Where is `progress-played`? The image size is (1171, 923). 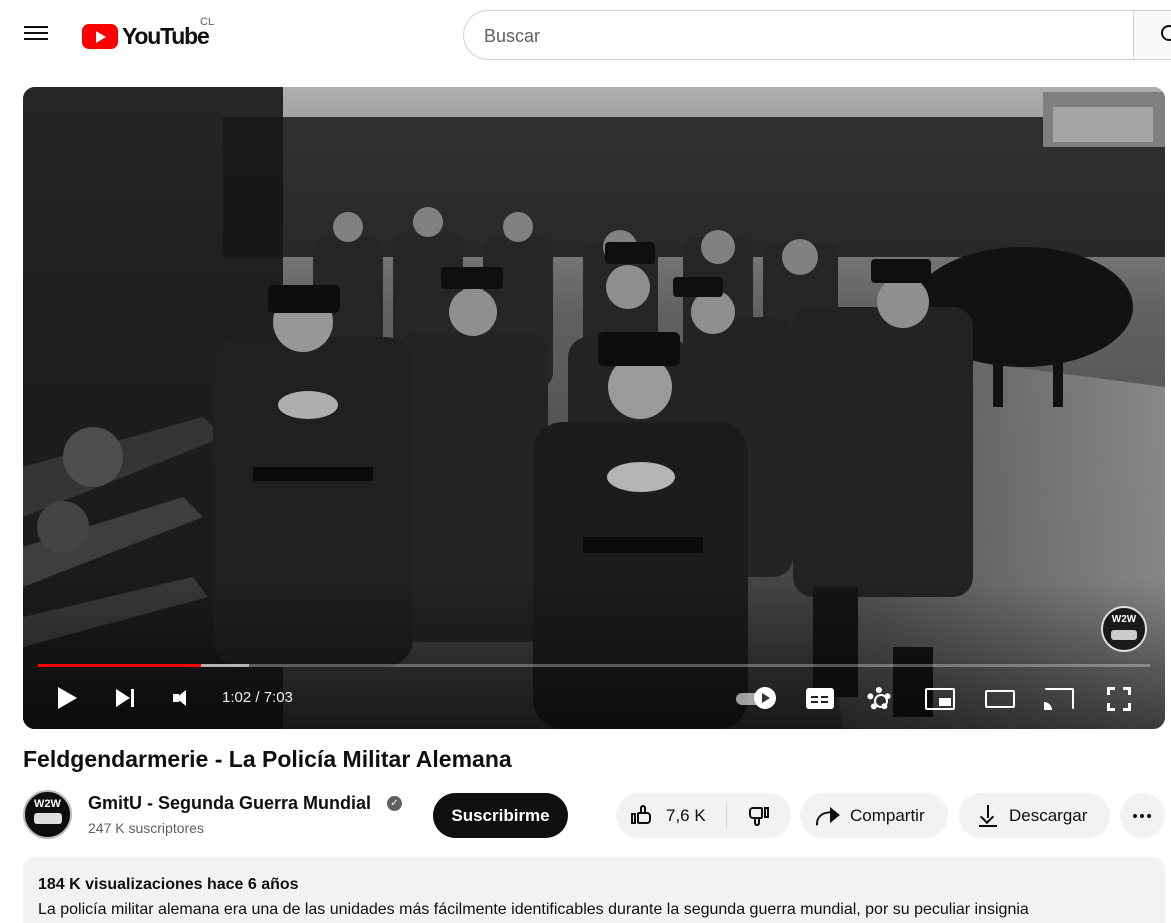 progress-played is located at coordinates (120, 665).